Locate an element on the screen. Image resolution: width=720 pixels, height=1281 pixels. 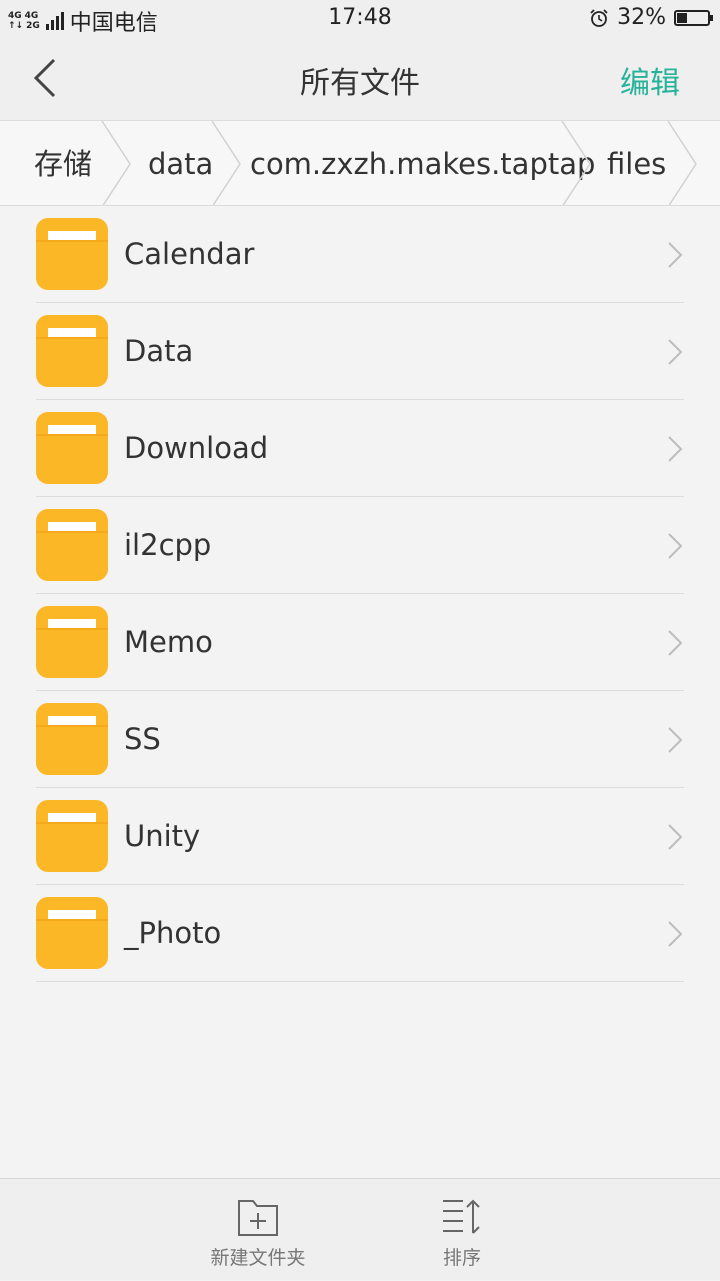
folder-row: SS is located at coordinates (360, 739).